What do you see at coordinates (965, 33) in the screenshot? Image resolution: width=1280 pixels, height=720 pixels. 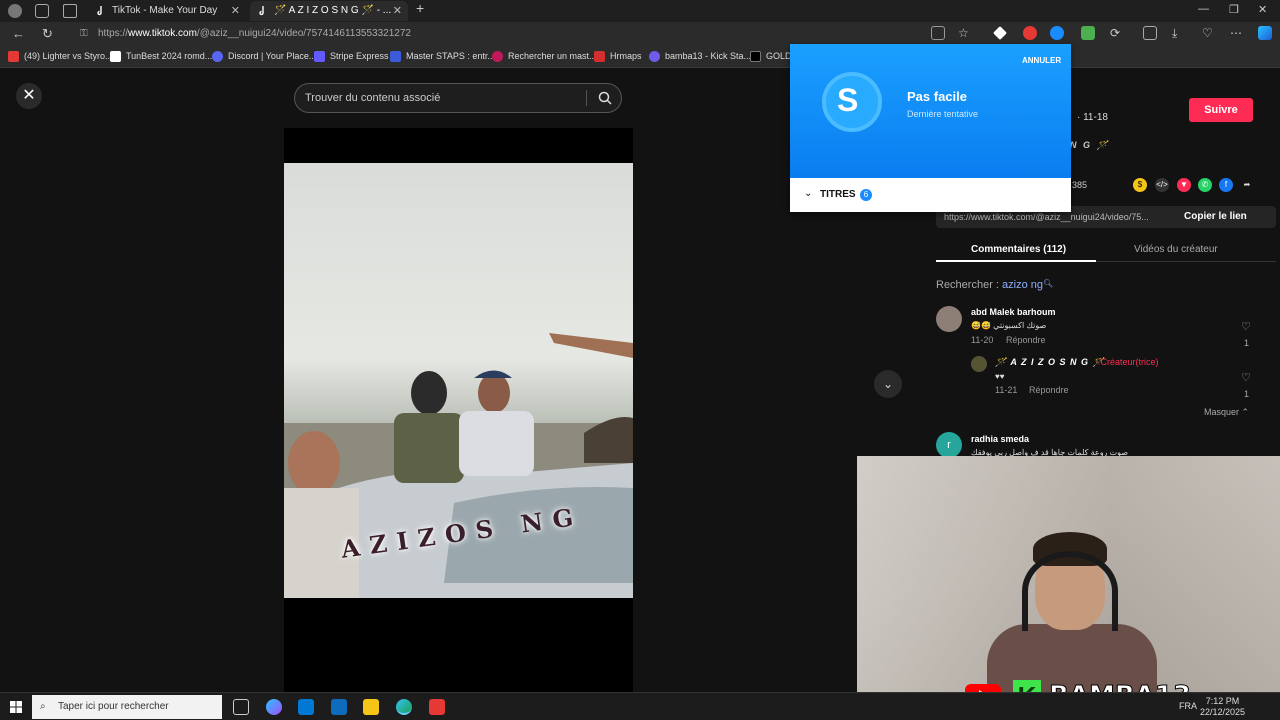 I see `favorite-star-icon: ☆` at bounding box center [965, 33].